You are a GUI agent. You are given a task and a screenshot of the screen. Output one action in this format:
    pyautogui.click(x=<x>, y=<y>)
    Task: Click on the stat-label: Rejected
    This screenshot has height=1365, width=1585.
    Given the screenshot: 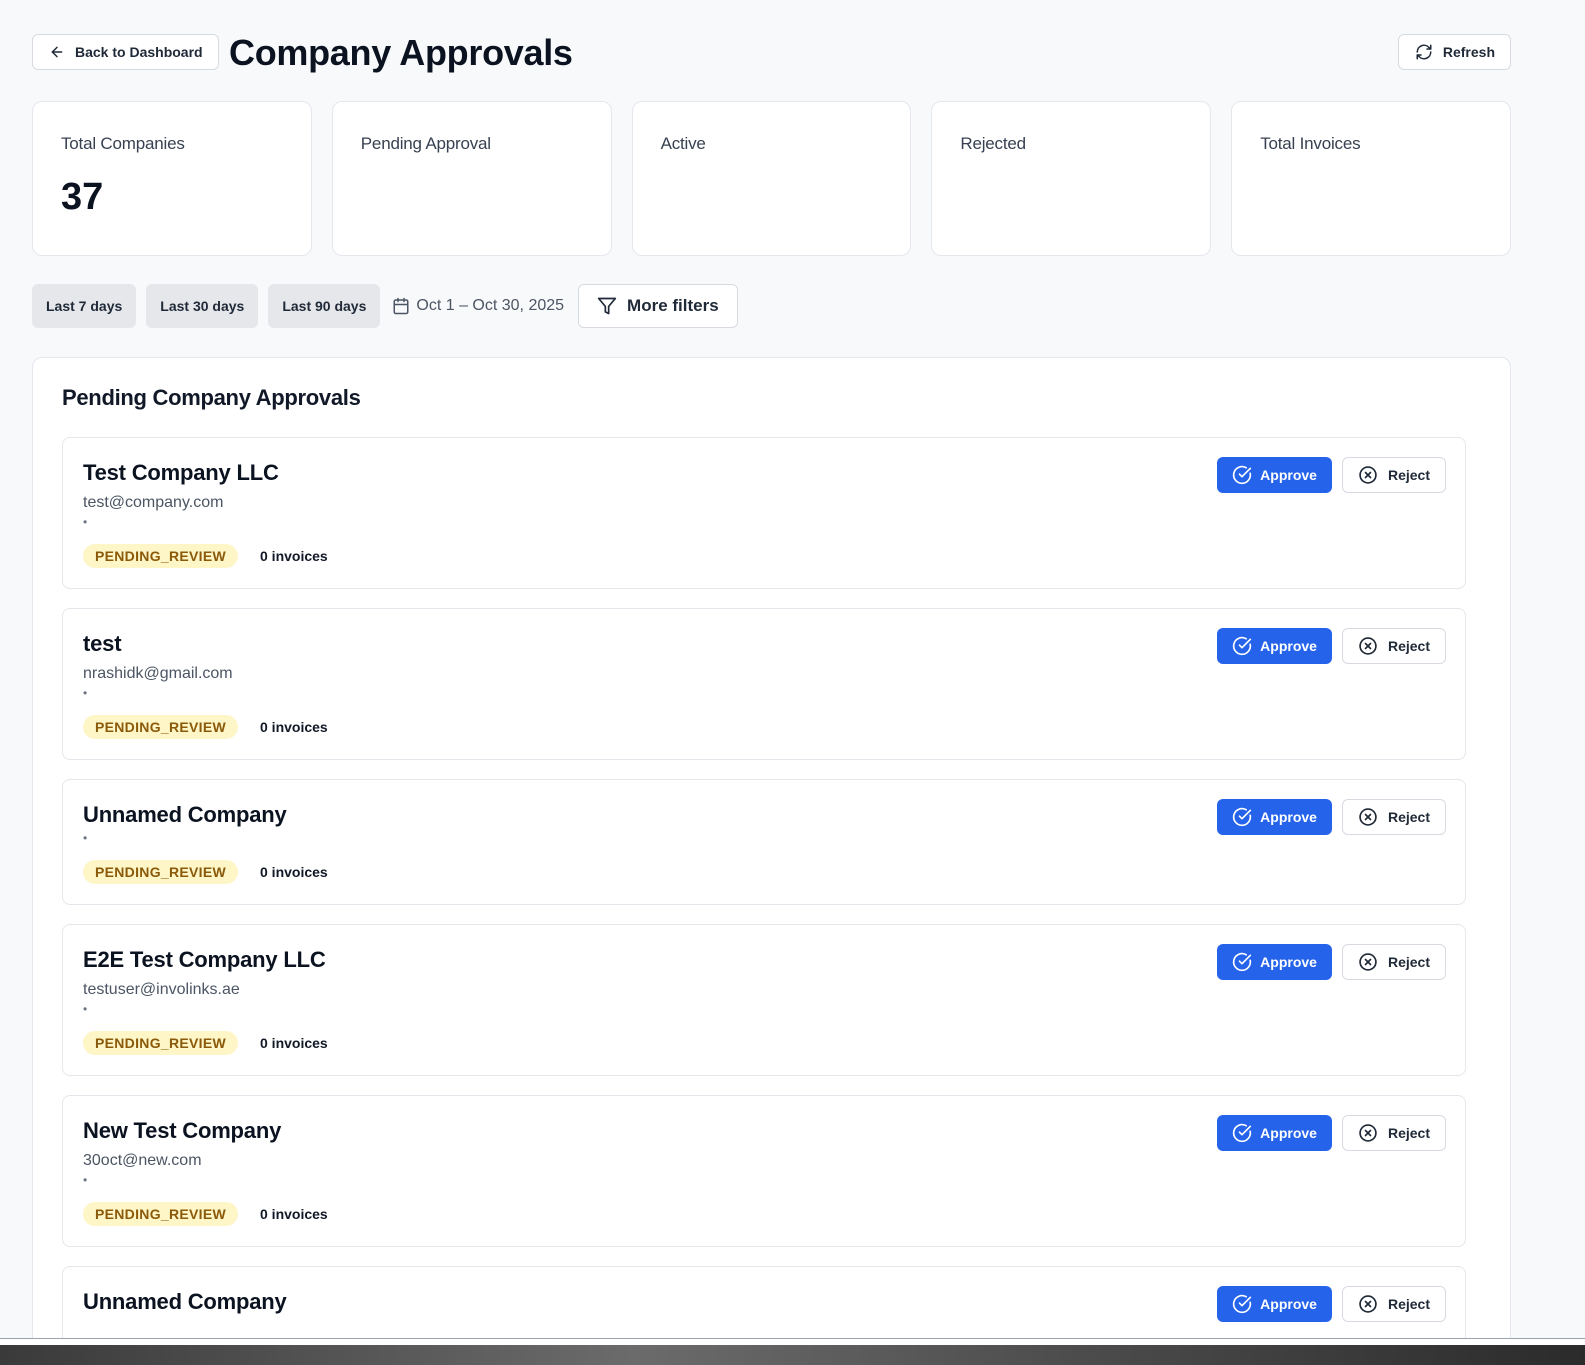 What is the action you would take?
    pyautogui.click(x=993, y=143)
    